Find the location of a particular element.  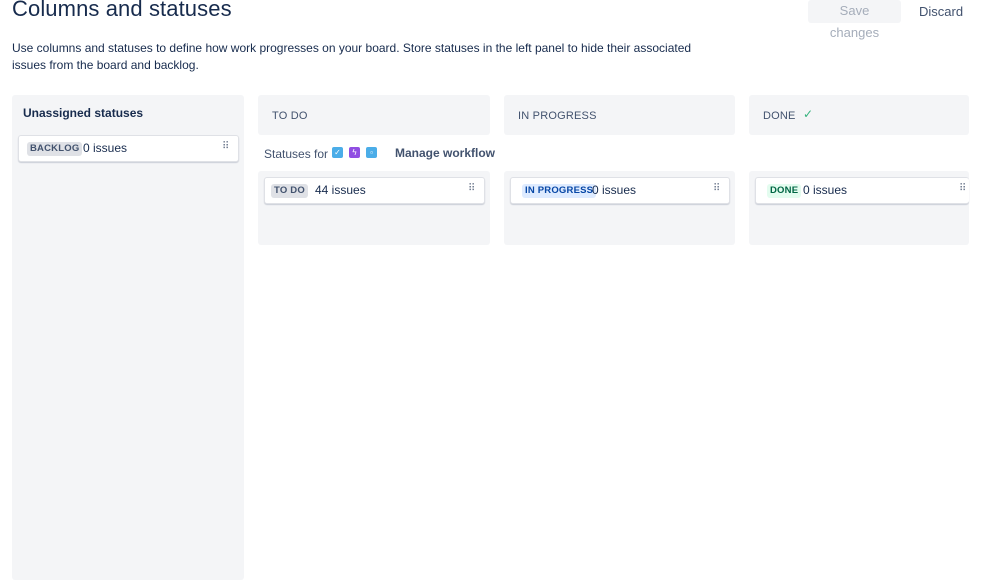

column-header-in-progress: IN PROGRESS is located at coordinates (619, 115).